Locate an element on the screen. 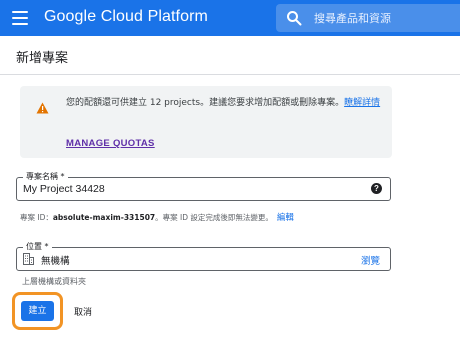 Image resolution: width=460 pixels, height=348 pixels. edit-project-id-link: 編輯 is located at coordinates (285, 218).